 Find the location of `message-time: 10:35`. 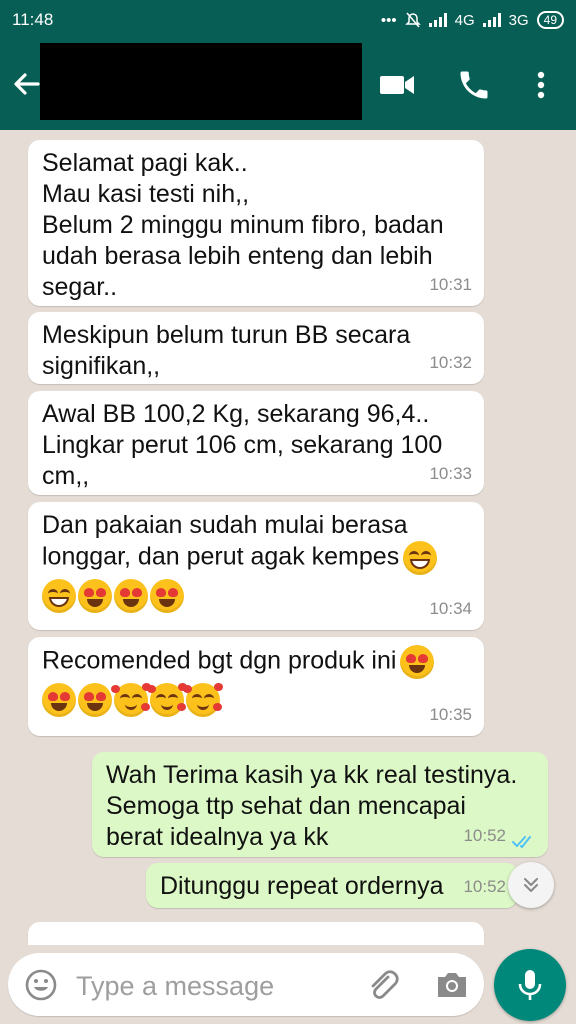

message-time: 10:35 is located at coordinates (450, 714).